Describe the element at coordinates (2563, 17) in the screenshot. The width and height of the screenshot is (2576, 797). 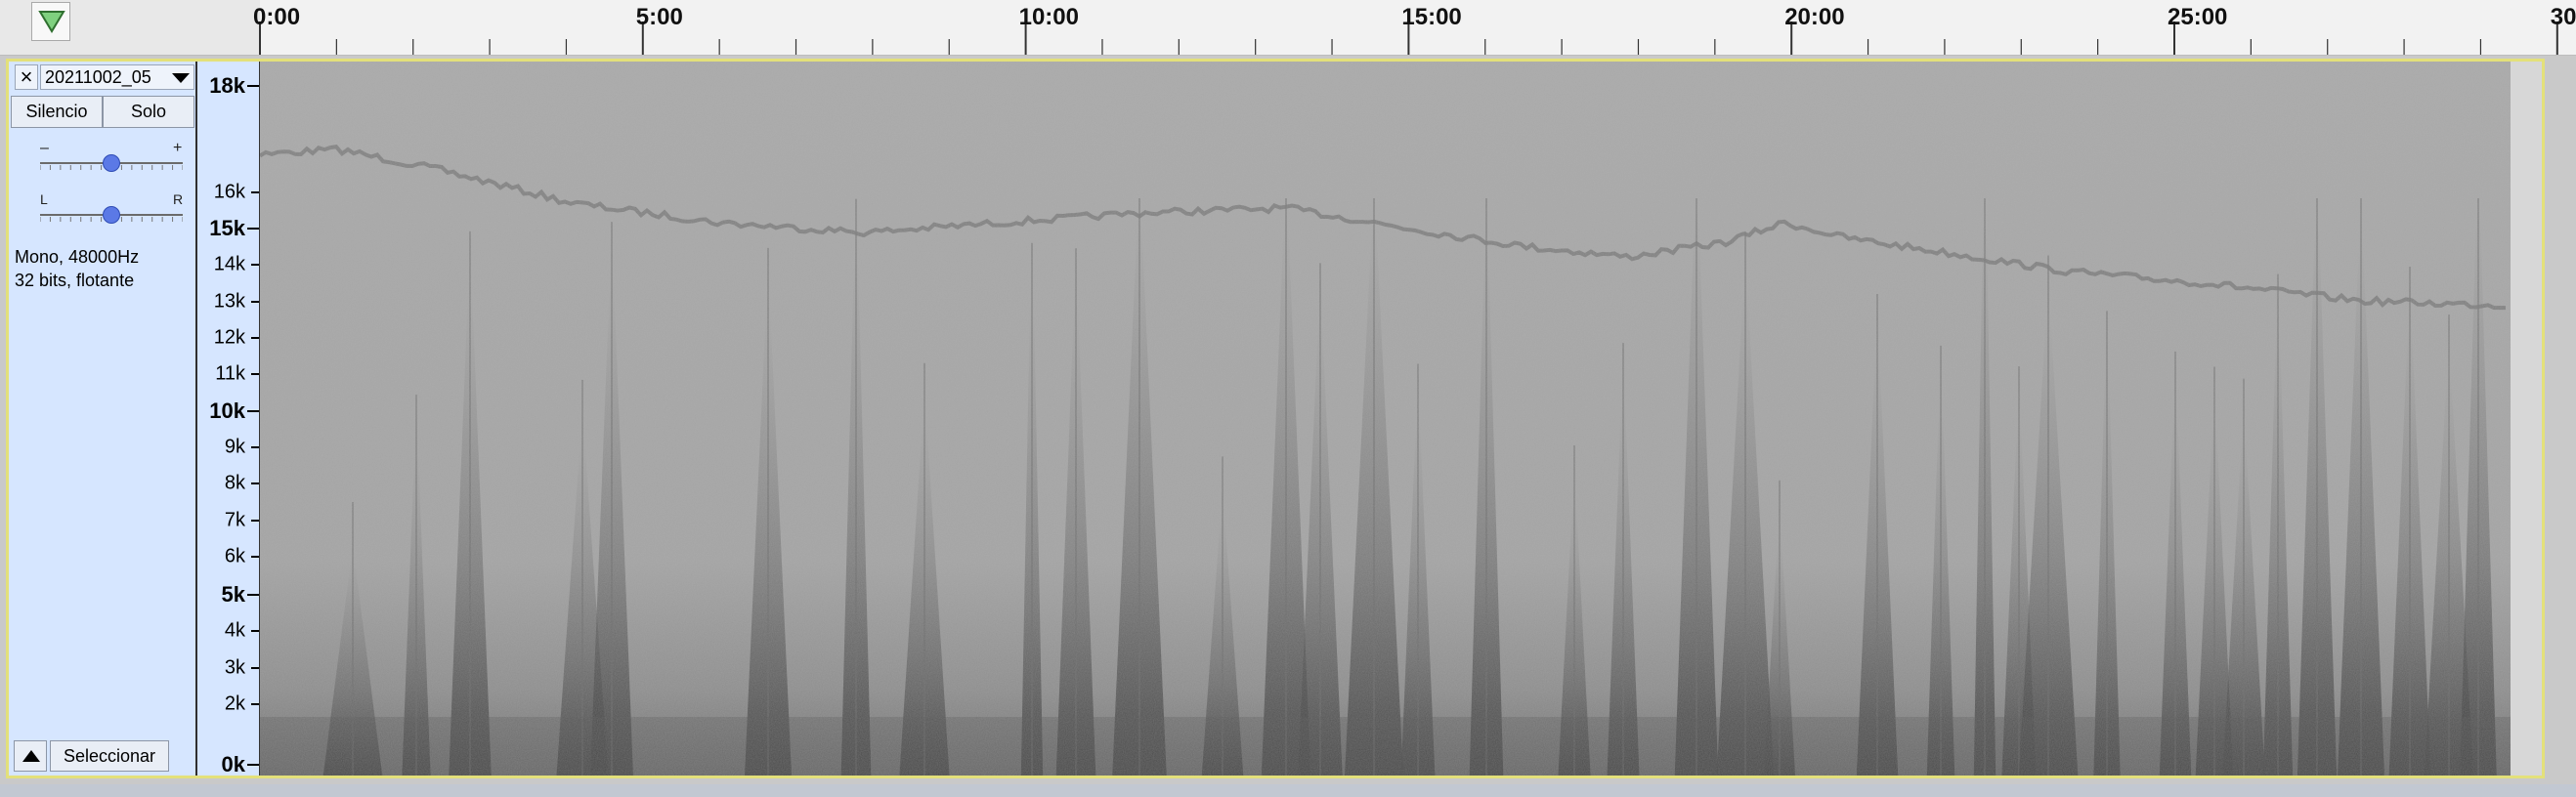
I see `ruler-tick-label: 30:00` at that location.